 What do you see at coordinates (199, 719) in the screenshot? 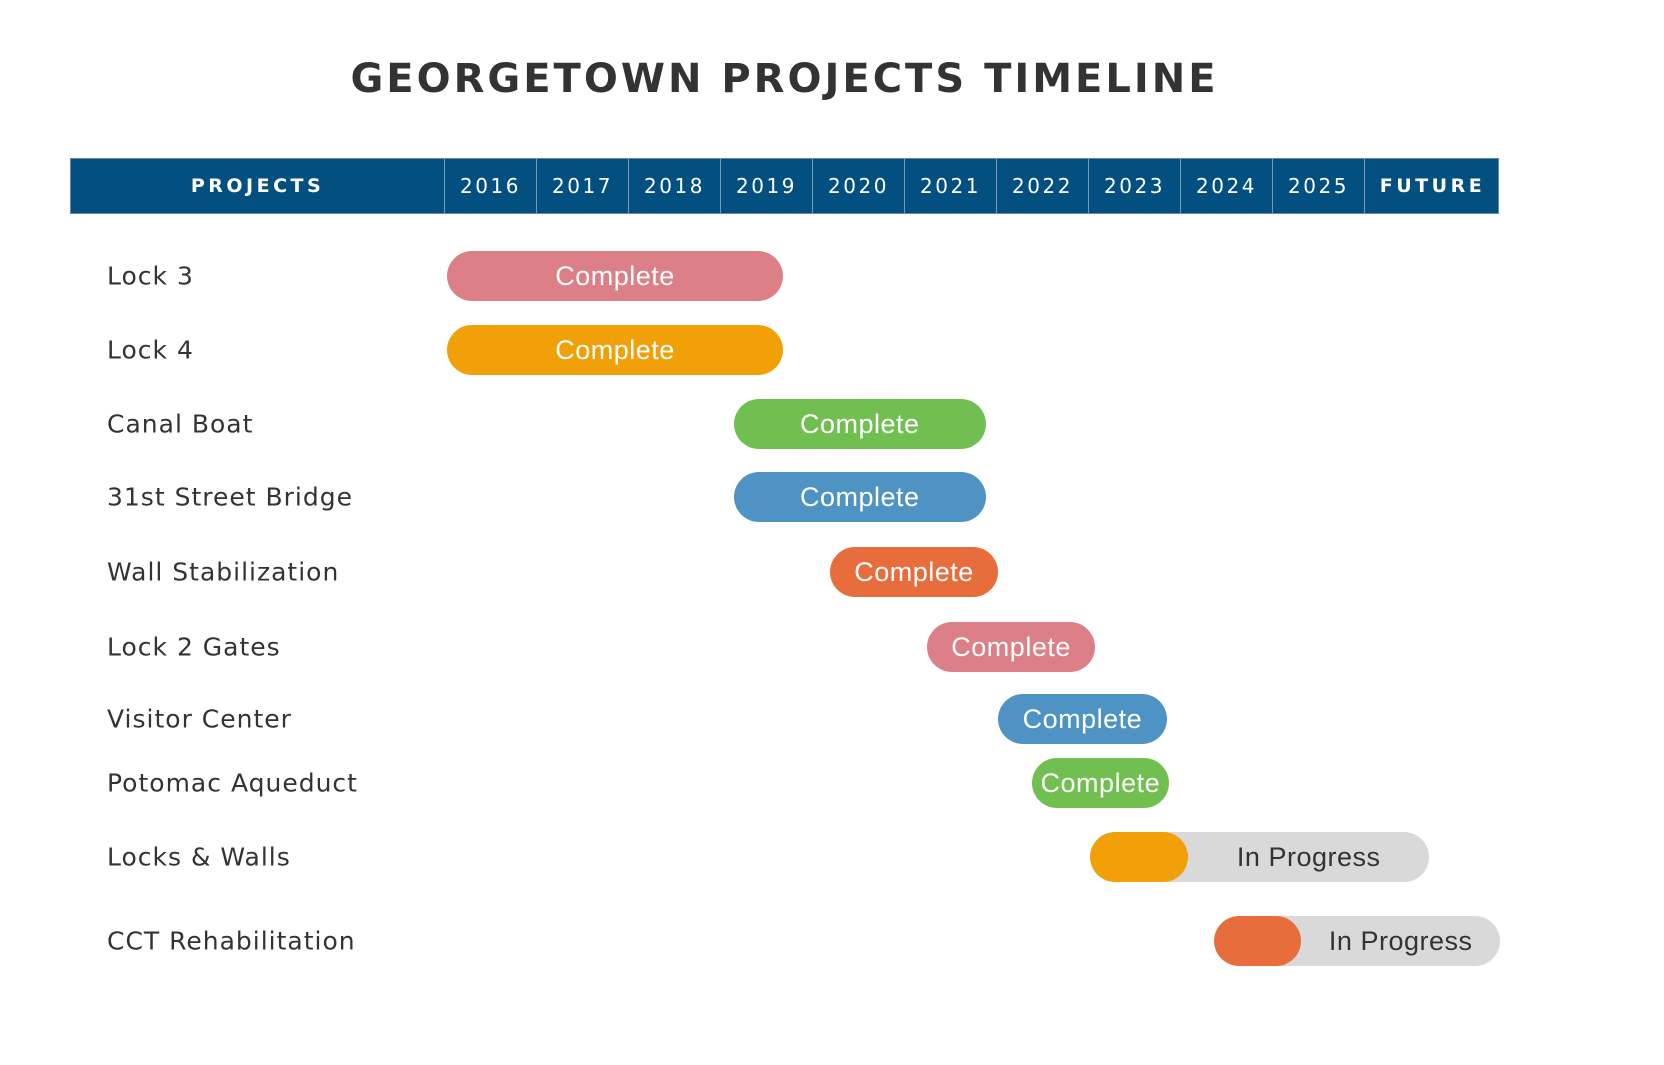
I see `project-label: Visitor Center` at bounding box center [199, 719].